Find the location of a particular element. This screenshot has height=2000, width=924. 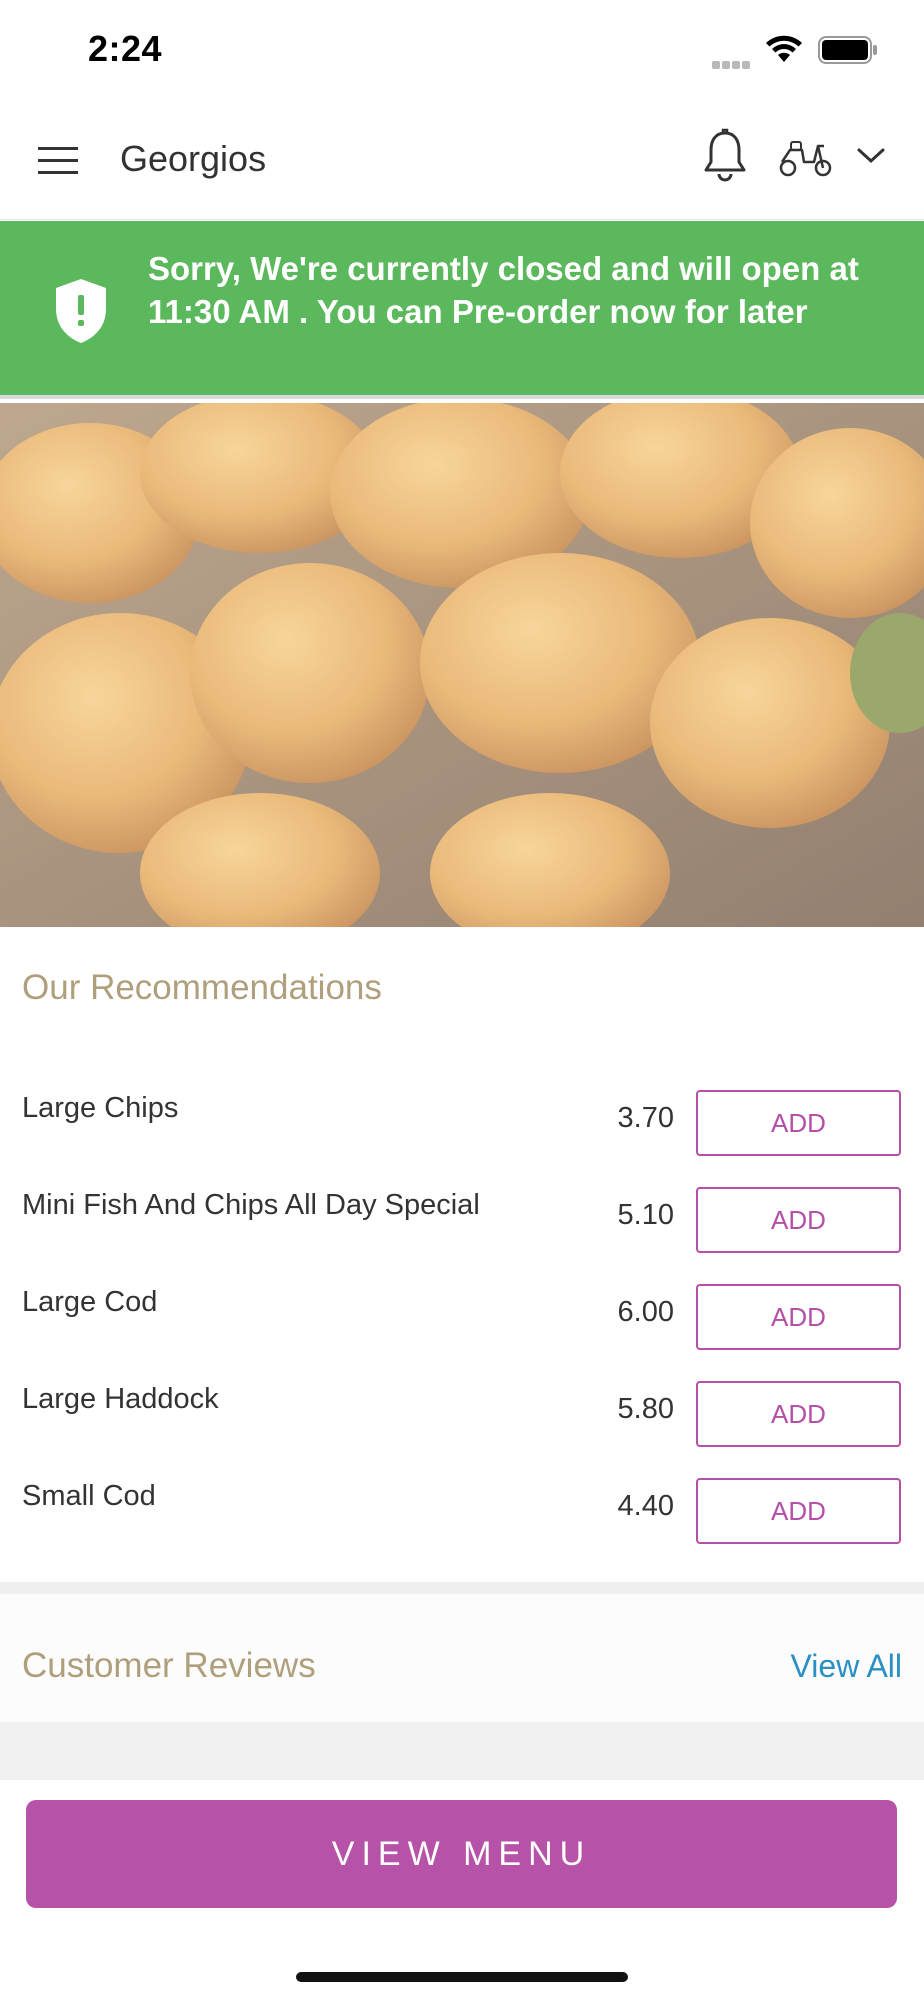

chevron-down-icon is located at coordinates (871, 156).